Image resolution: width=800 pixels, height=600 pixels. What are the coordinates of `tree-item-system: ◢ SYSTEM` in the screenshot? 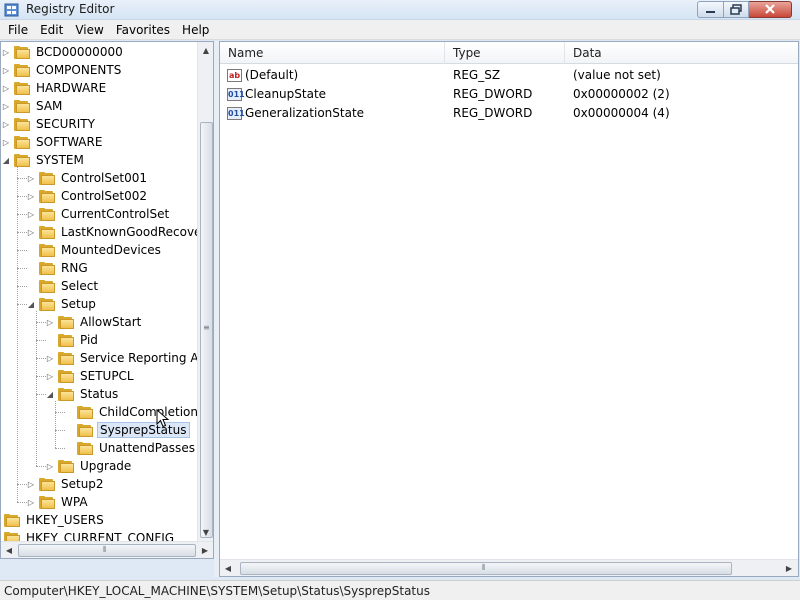 It's located at (43, 160).